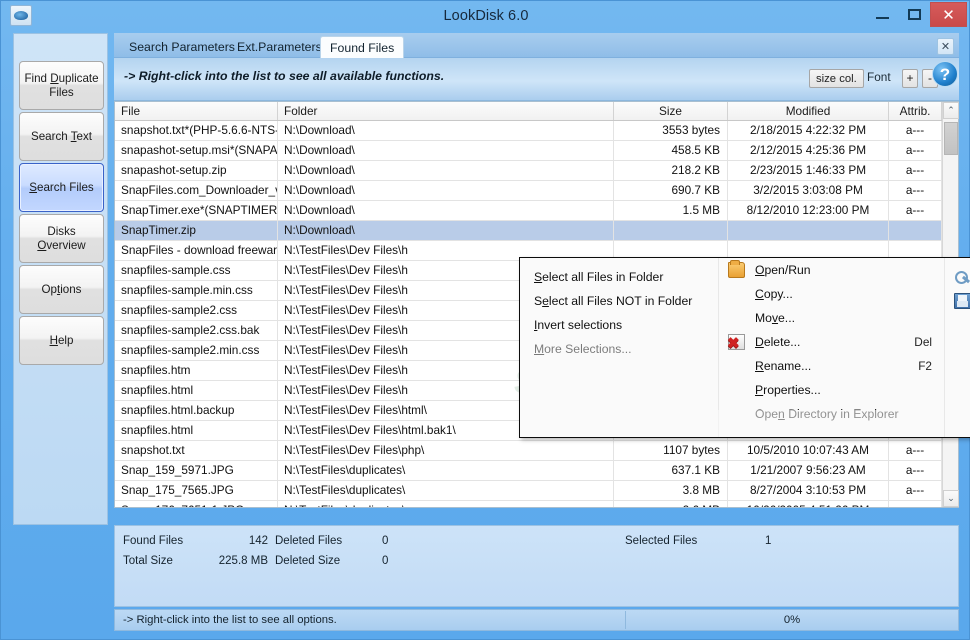 The height and width of the screenshot is (640, 970). Describe the element at coordinates (196, 450) in the screenshot. I see `cell-file: snapshot.txt` at that location.